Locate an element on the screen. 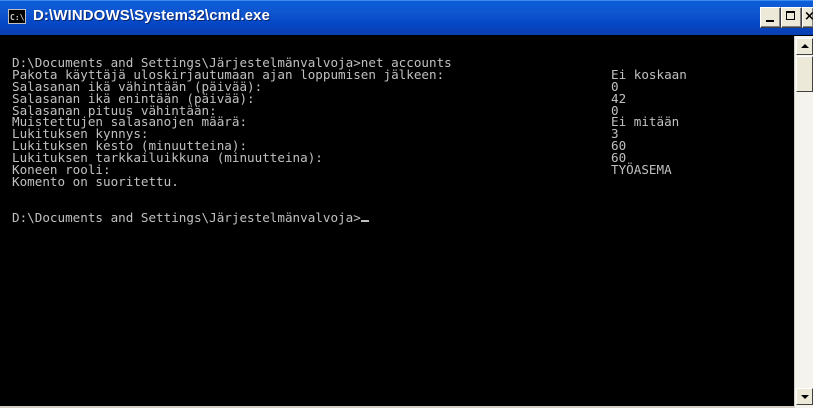 The image size is (813, 408). cmd-icon: C:\ is located at coordinates (17, 16).